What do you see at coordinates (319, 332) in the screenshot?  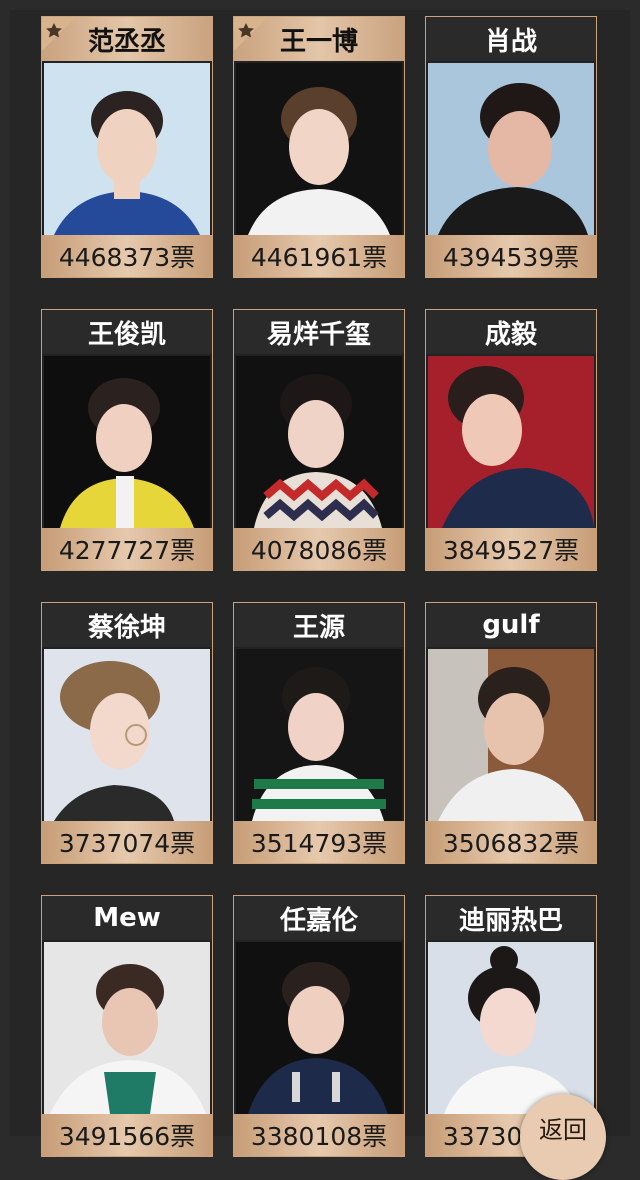 I see `artist-name: 易烊千玺` at bounding box center [319, 332].